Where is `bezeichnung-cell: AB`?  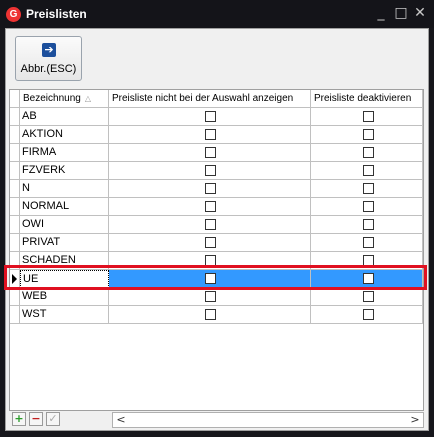 bezeichnung-cell: AB is located at coordinates (64, 117).